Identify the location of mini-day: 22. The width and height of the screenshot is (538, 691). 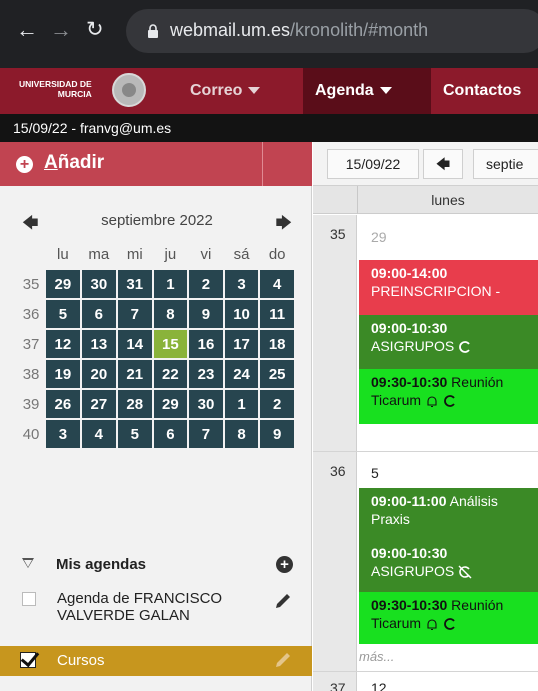
(170, 374).